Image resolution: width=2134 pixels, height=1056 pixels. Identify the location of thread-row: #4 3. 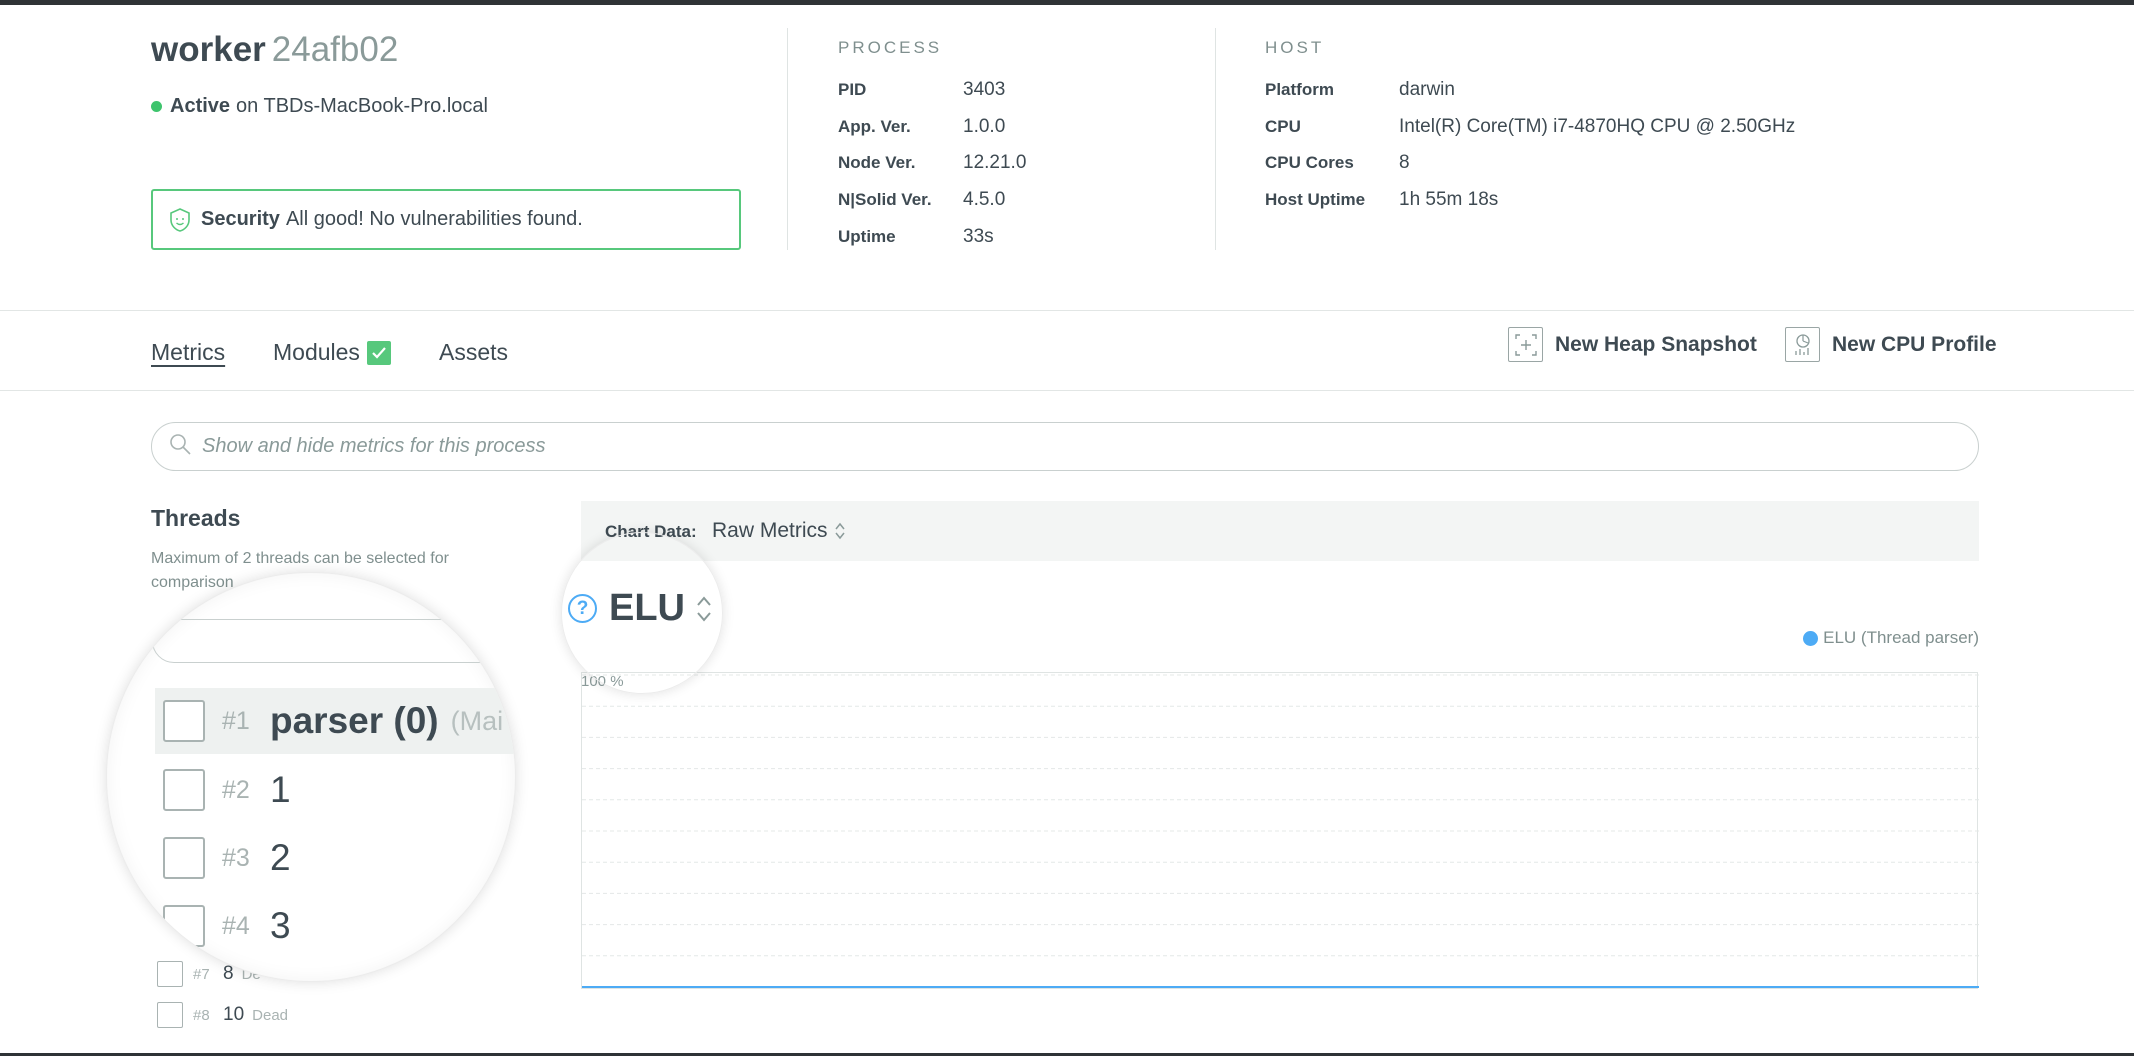
(335, 926).